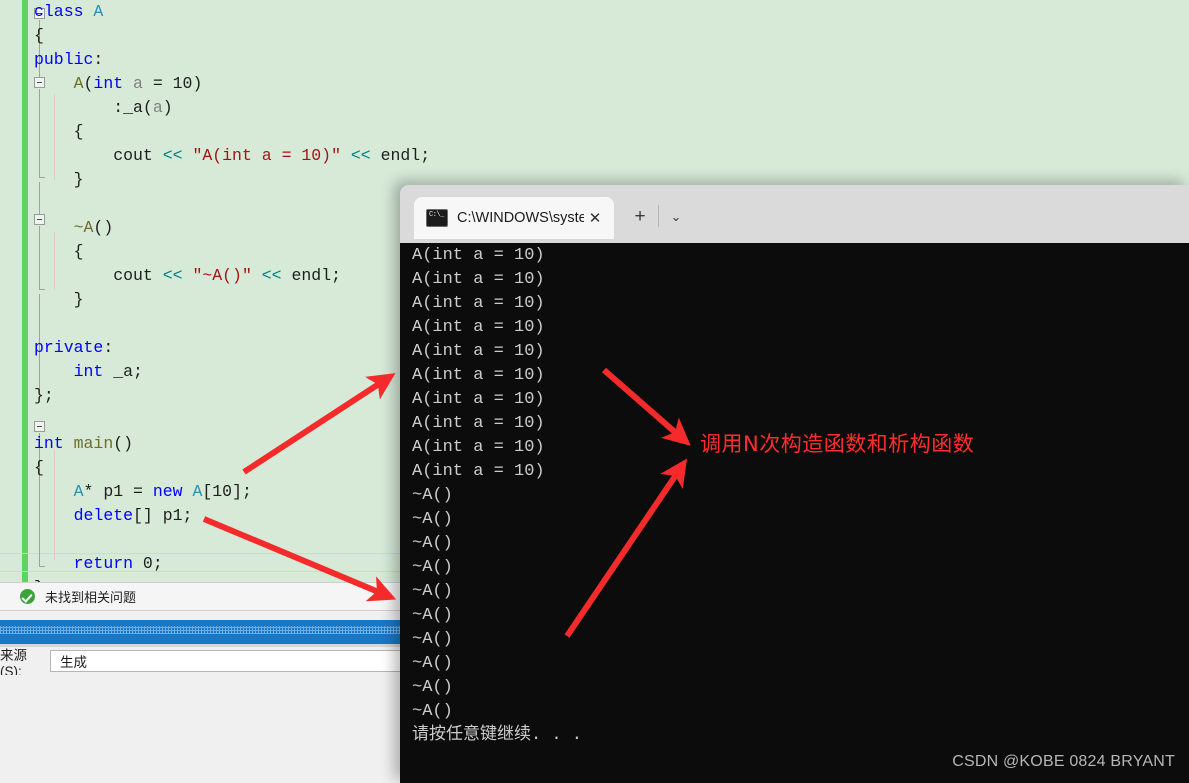 The image size is (1189, 783). Describe the element at coordinates (148, 563) in the screenshot. I see `code-token: 0;` at that location.